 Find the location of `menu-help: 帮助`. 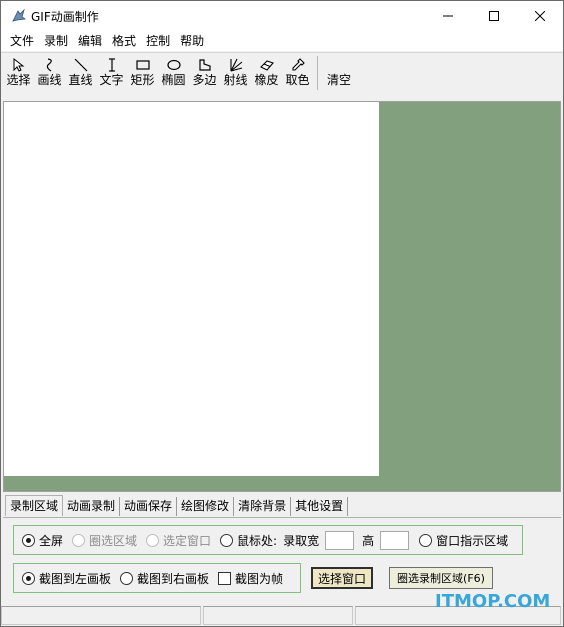

menu-help: 帮助 is located at coordinates (192, 41).